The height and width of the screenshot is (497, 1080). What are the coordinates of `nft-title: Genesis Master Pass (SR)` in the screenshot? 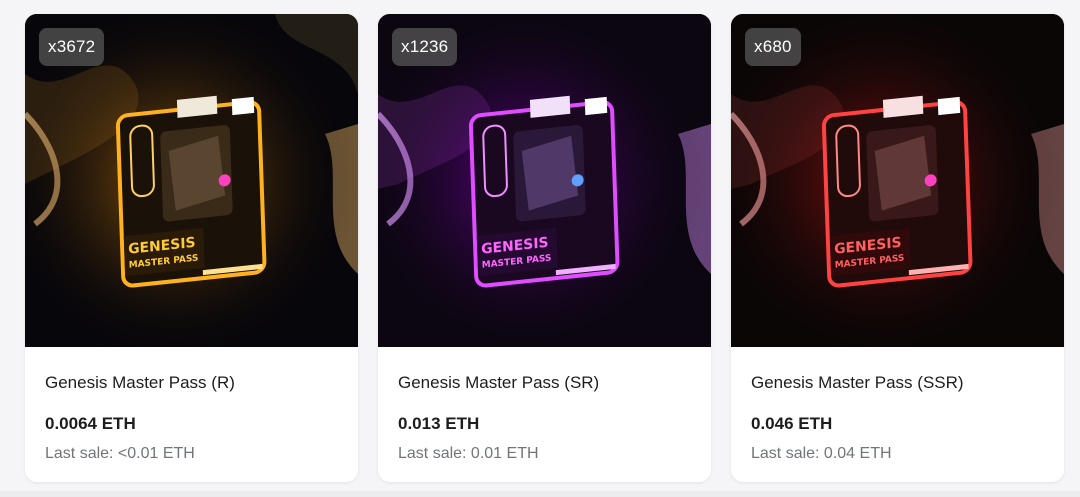 It's located at (544, 383).